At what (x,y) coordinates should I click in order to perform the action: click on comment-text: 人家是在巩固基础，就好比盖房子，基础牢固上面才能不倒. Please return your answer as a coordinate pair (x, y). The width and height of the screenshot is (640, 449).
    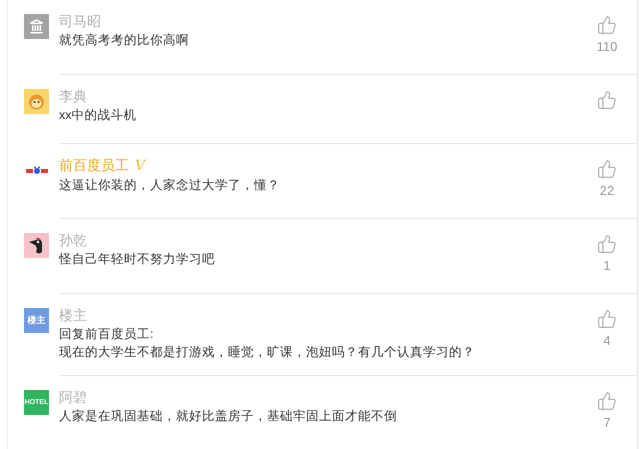
    Looking at the image, I should click on (228, 416).